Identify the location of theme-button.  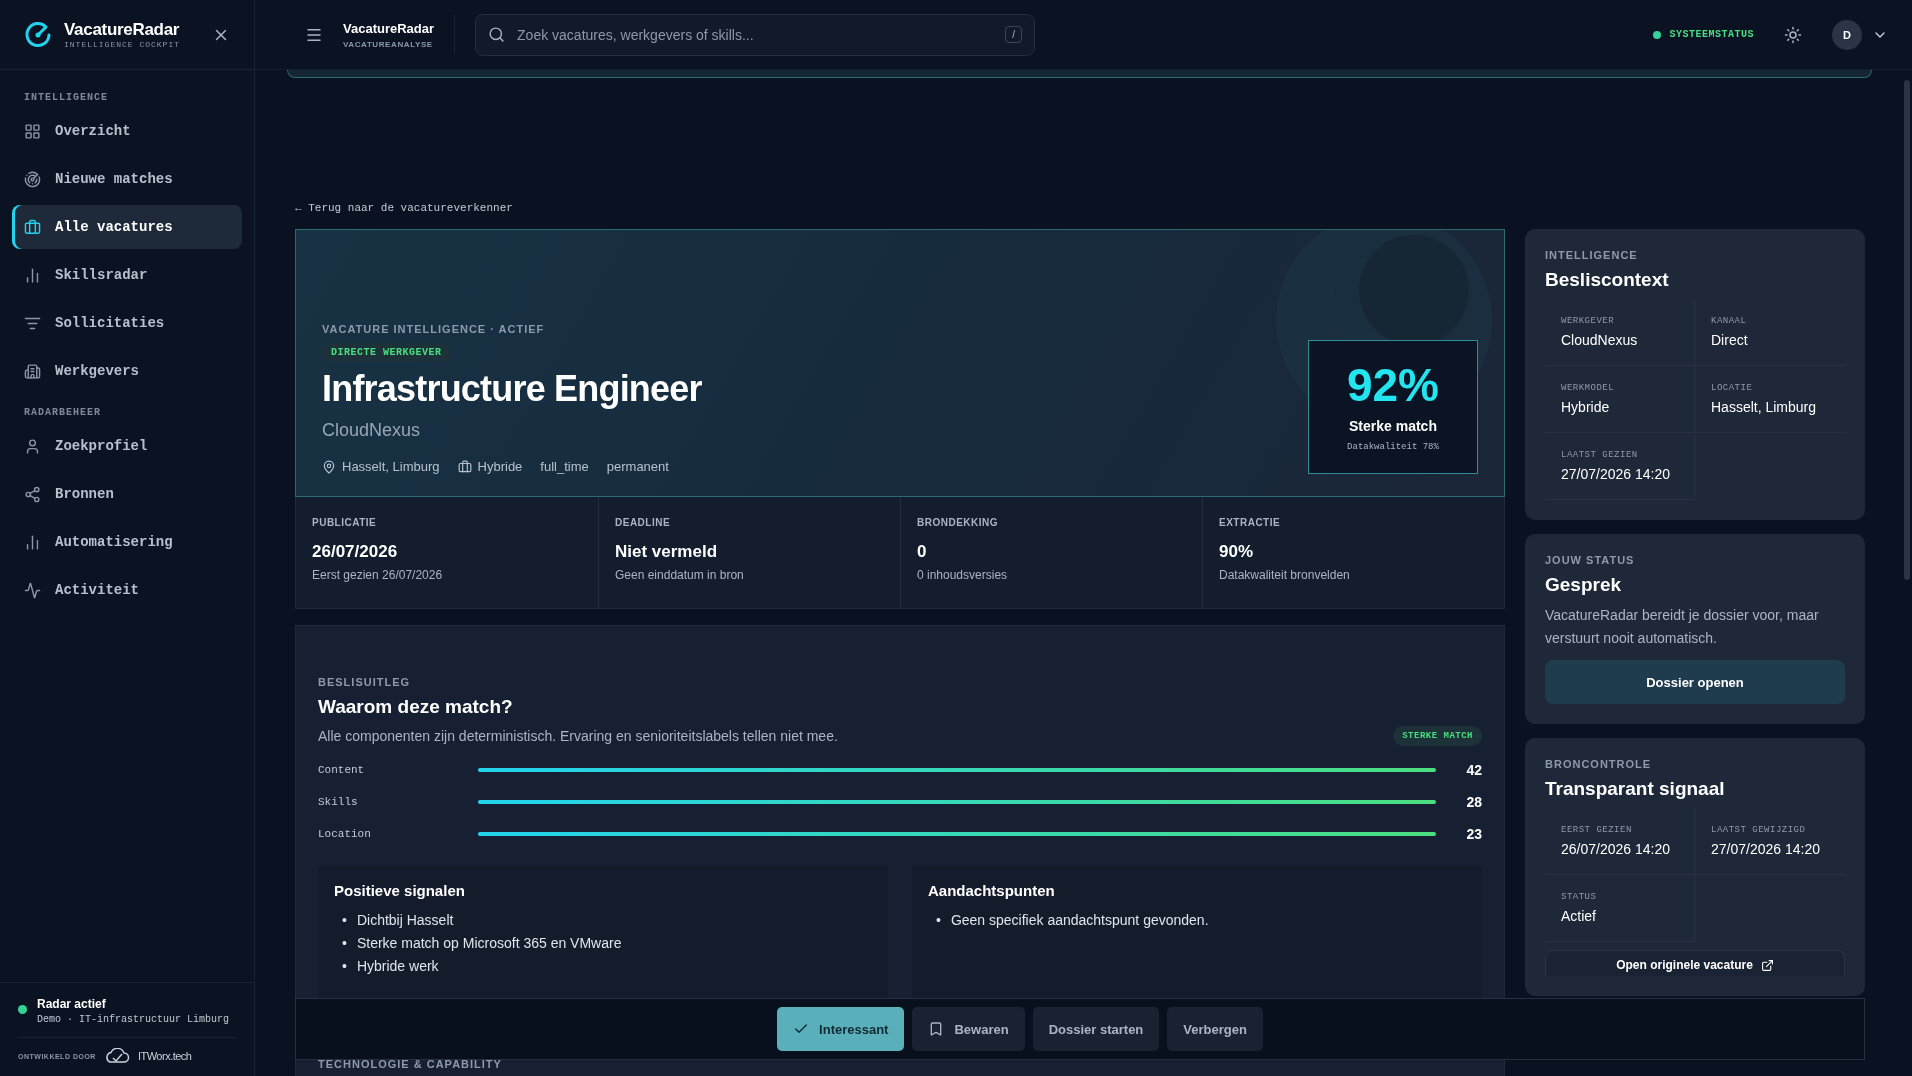
(1793, 34).